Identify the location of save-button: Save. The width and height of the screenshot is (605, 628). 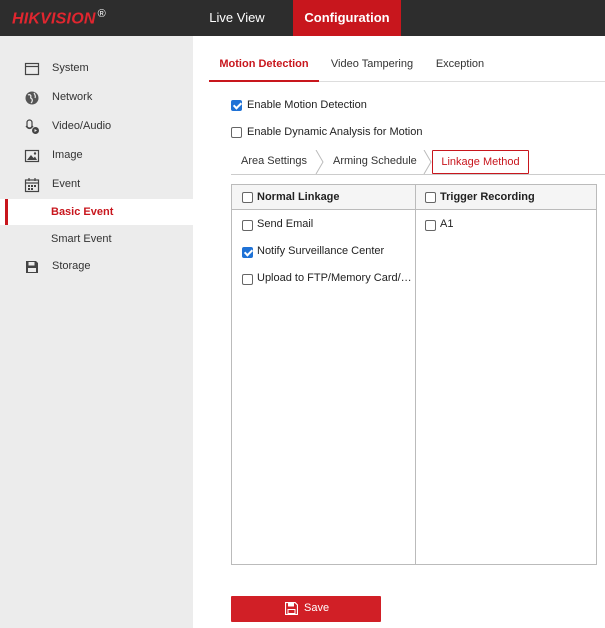
(306, 609).